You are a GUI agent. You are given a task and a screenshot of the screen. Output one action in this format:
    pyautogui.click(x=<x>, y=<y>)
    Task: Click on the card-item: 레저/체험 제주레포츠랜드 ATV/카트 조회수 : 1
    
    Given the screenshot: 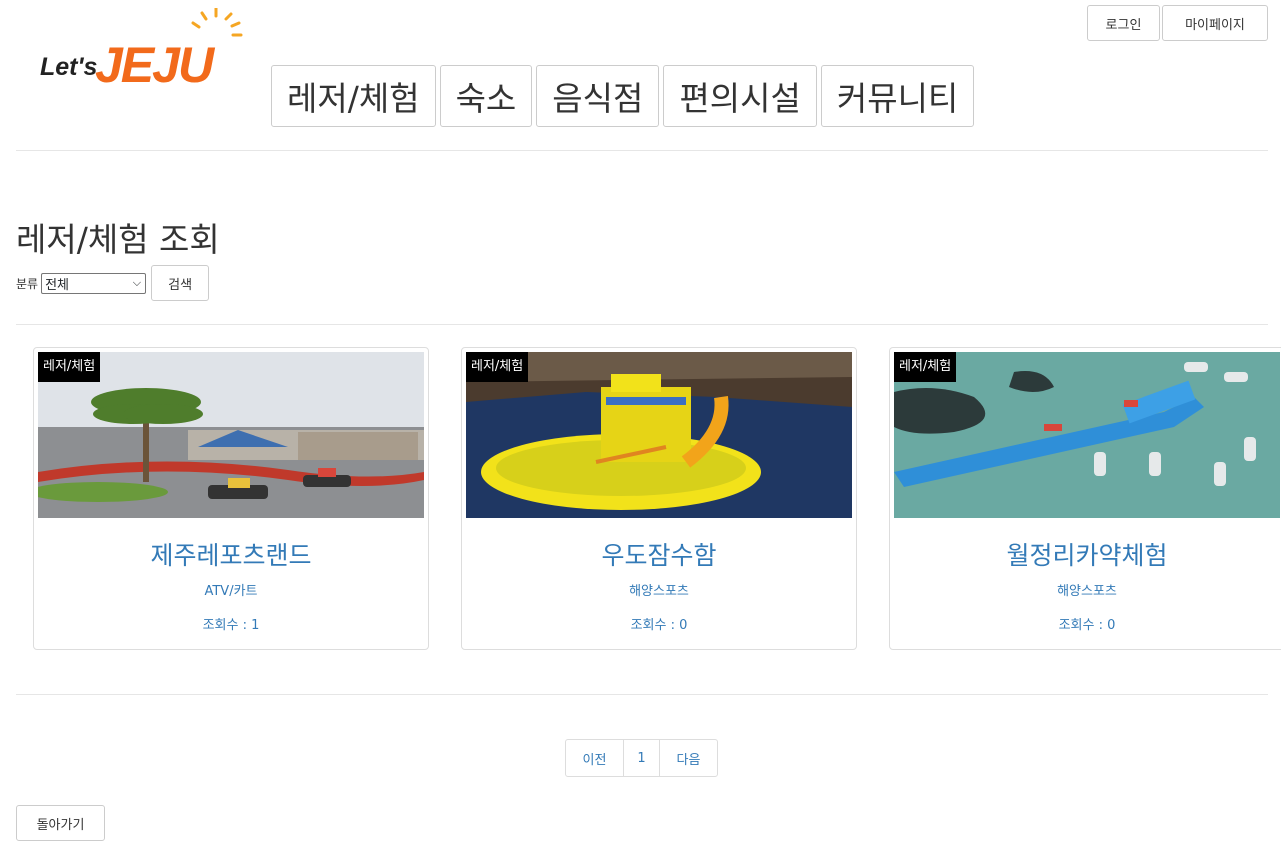 What is the action you would take?
    pyautogui.click(x=231, y=498)
    